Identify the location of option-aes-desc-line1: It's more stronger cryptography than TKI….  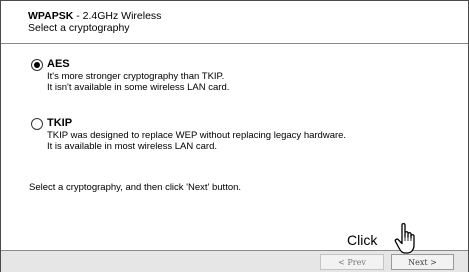
(136, 76).